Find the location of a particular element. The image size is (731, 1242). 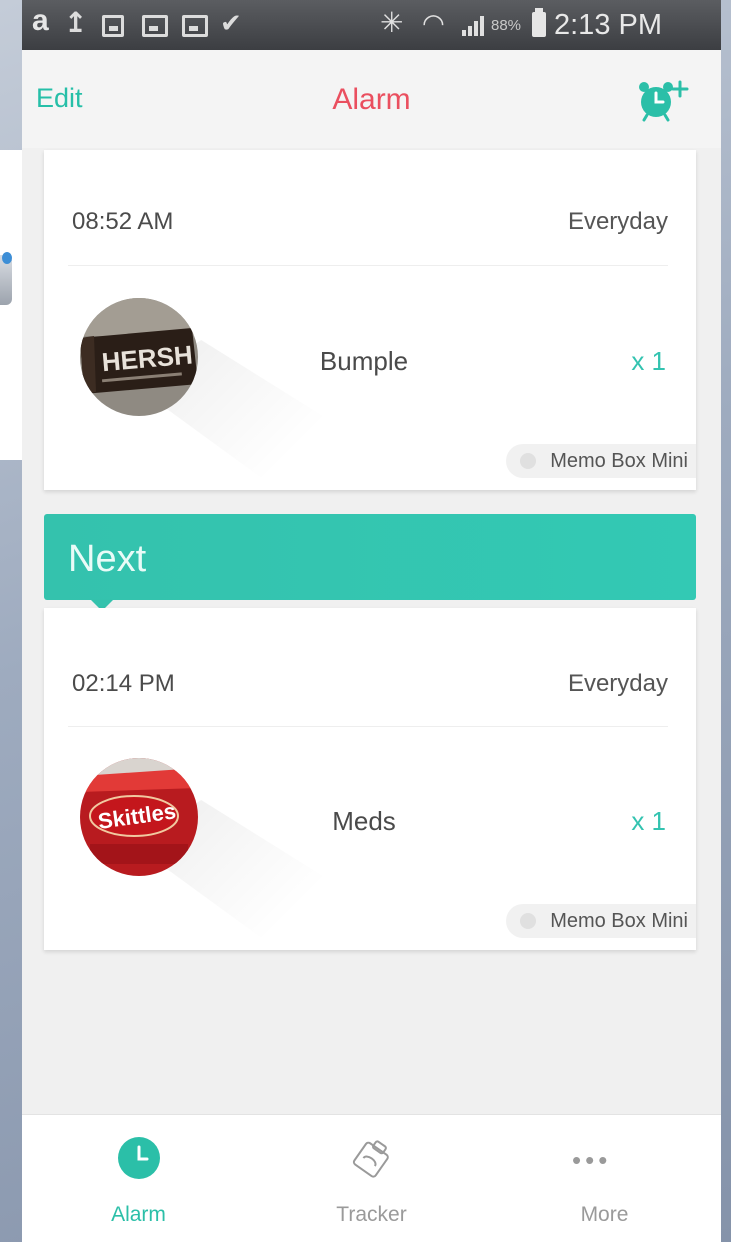

task-notification-icon: ✔ is located at coordinates (231, 23).